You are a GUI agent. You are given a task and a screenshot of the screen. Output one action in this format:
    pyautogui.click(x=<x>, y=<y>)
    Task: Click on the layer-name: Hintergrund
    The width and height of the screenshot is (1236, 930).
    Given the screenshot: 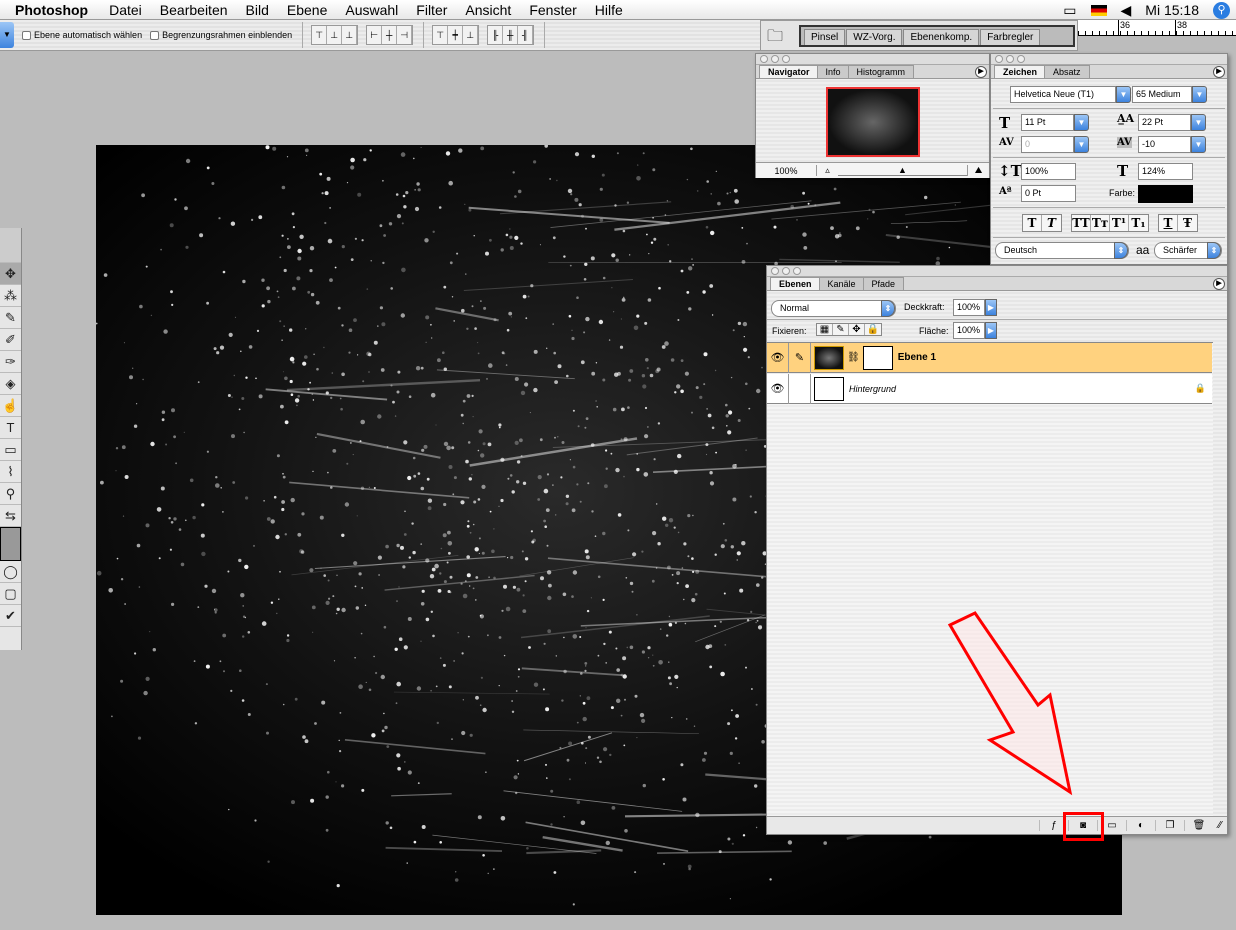 What is the action you would take?
    pyautogui.click(x=1022, y=389)
    